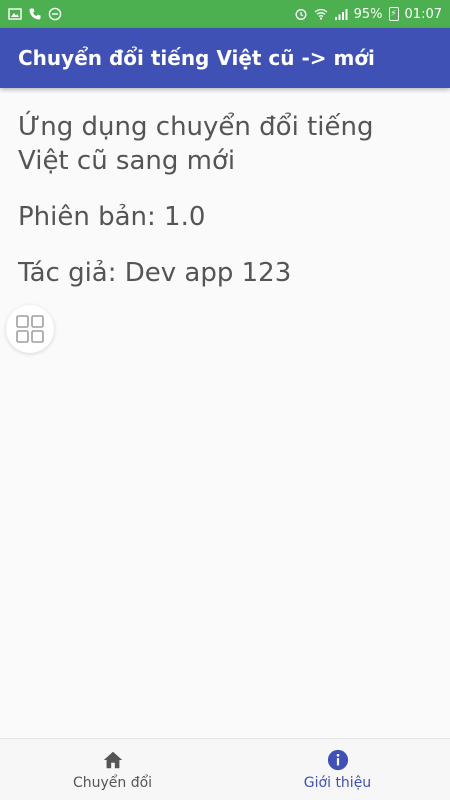 The height and width of the screenshot is (800, 450). I want to click on bottom-navigation: Chuyển đổi Giới thiệu, so click(225, 769).